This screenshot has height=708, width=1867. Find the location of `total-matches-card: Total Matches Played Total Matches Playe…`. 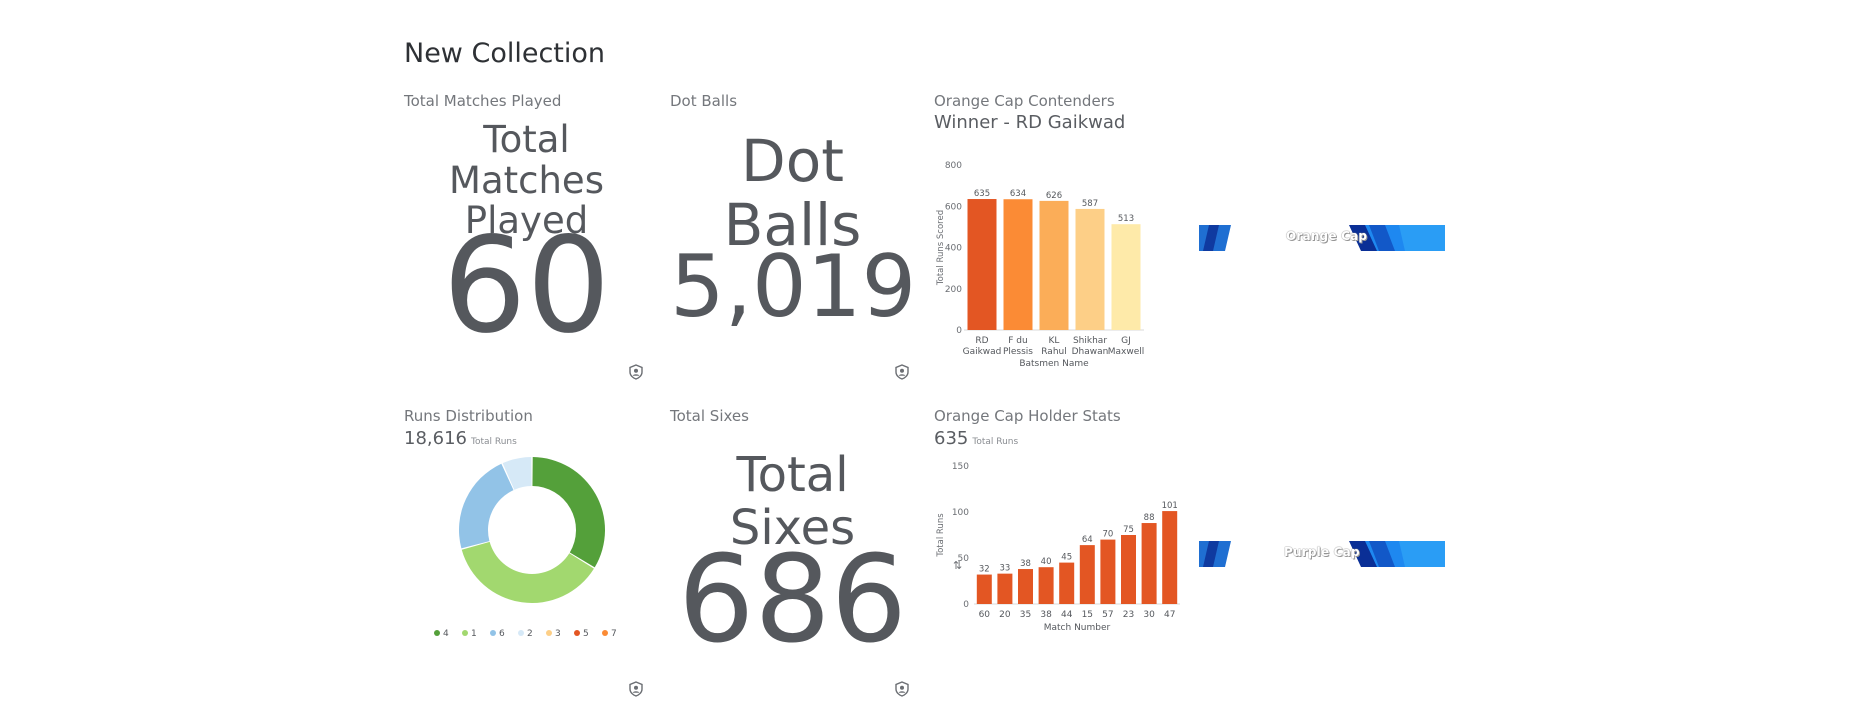

total-matches-card: Total Matches Played Total Matches Playe… is located at coordinates (529, 237).